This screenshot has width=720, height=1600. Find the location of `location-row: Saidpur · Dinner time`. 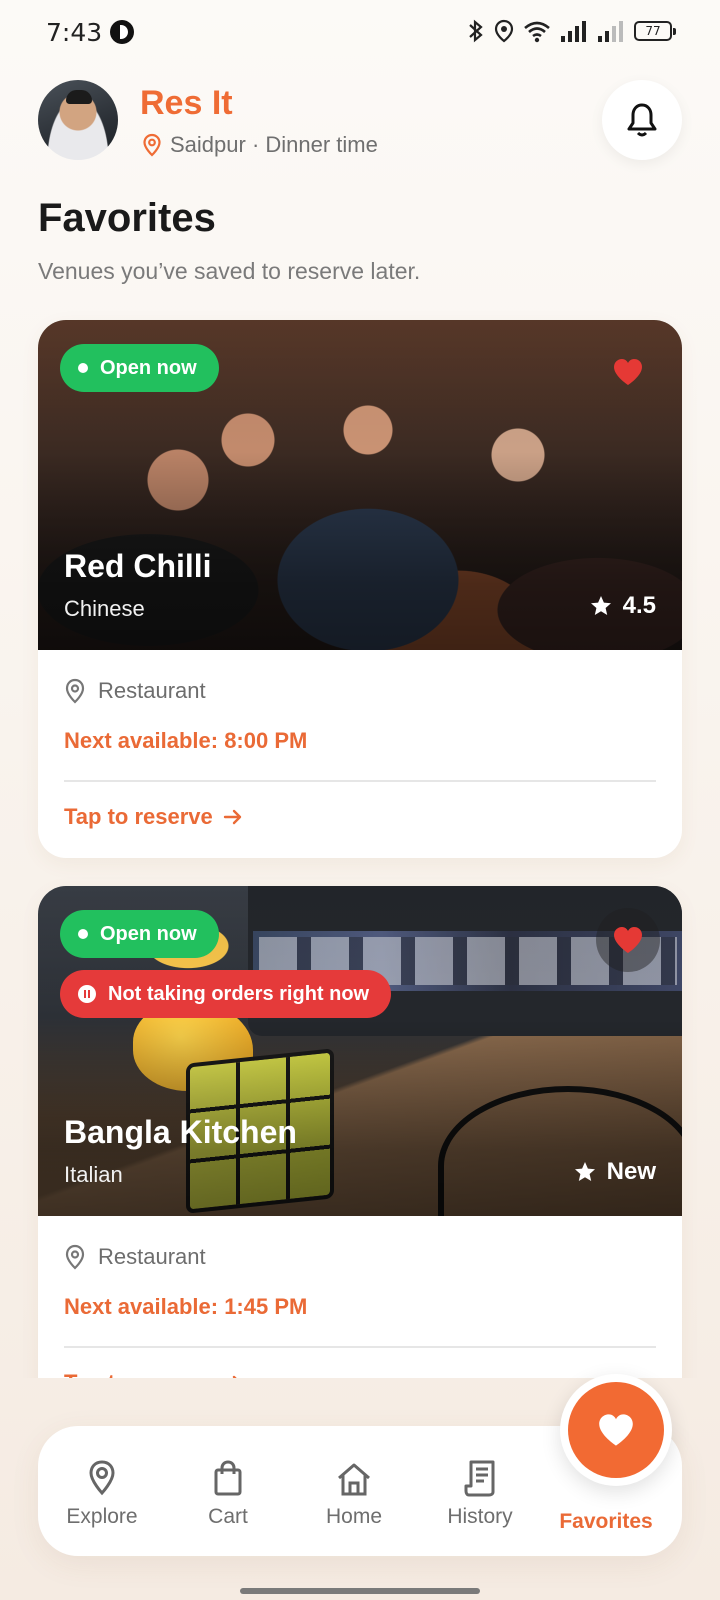

location-row: Saidpur · Dinner time is located at coordinates (260, 145).